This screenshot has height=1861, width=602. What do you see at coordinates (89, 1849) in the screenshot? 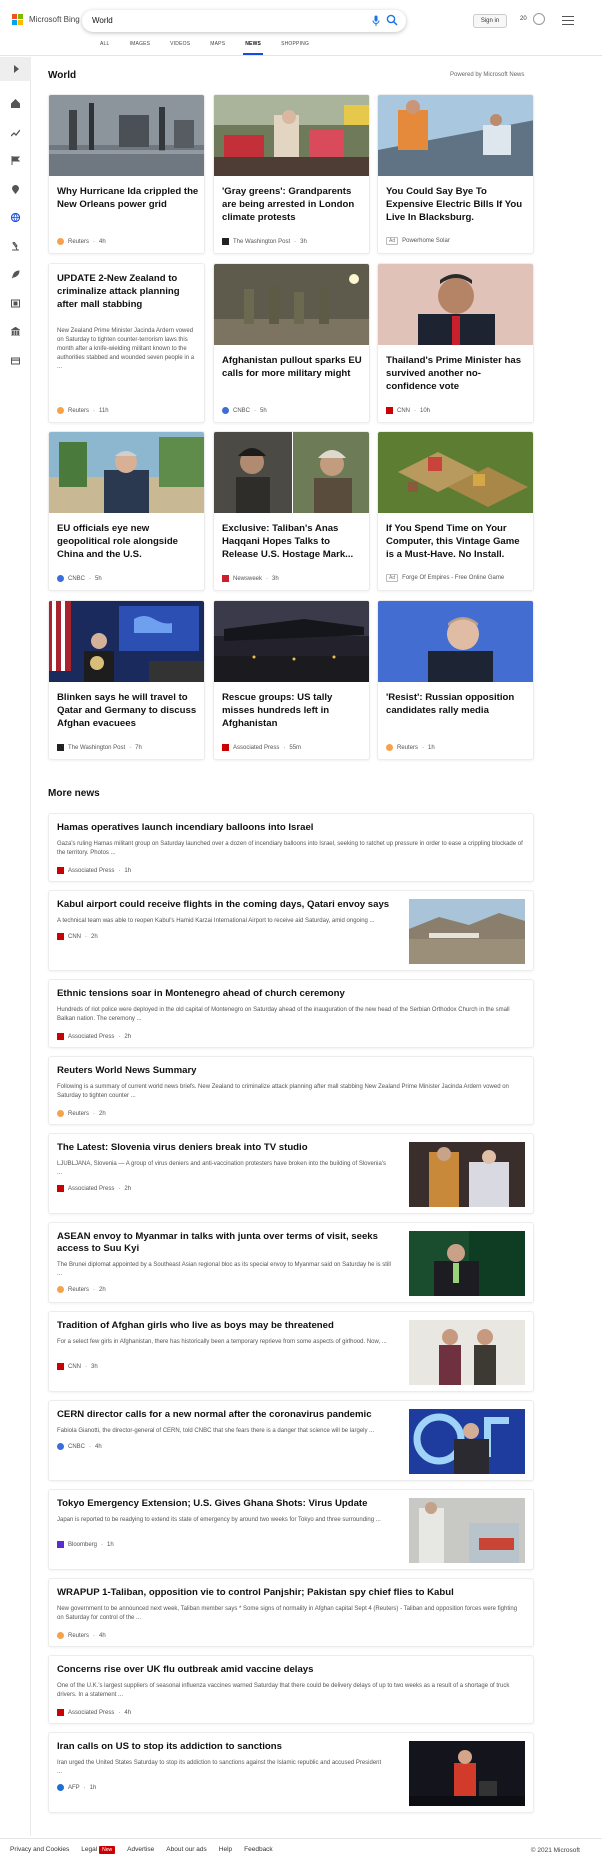
I see `footer-link-legal: Legal` at bounding box center [89, 1849].